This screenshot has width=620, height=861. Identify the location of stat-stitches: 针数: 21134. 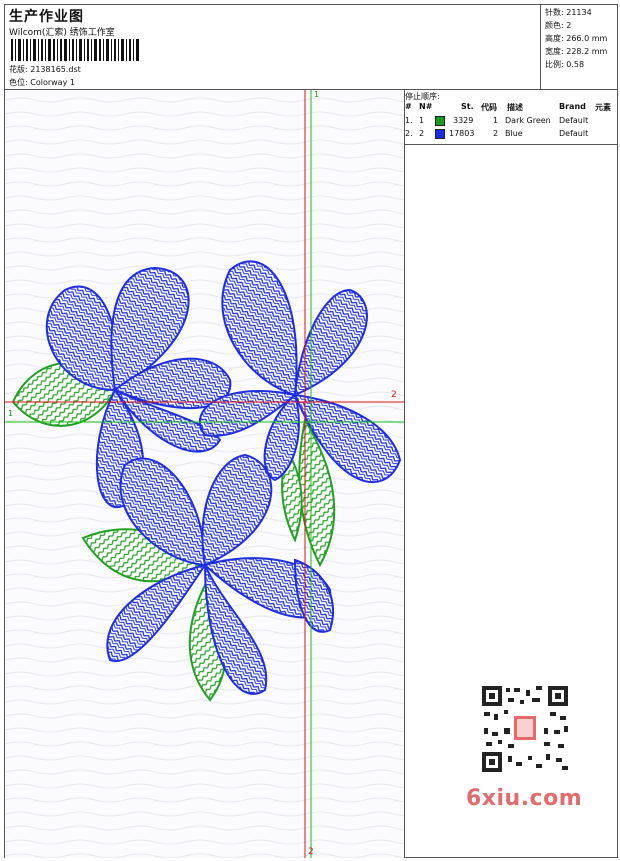
(568, 12).